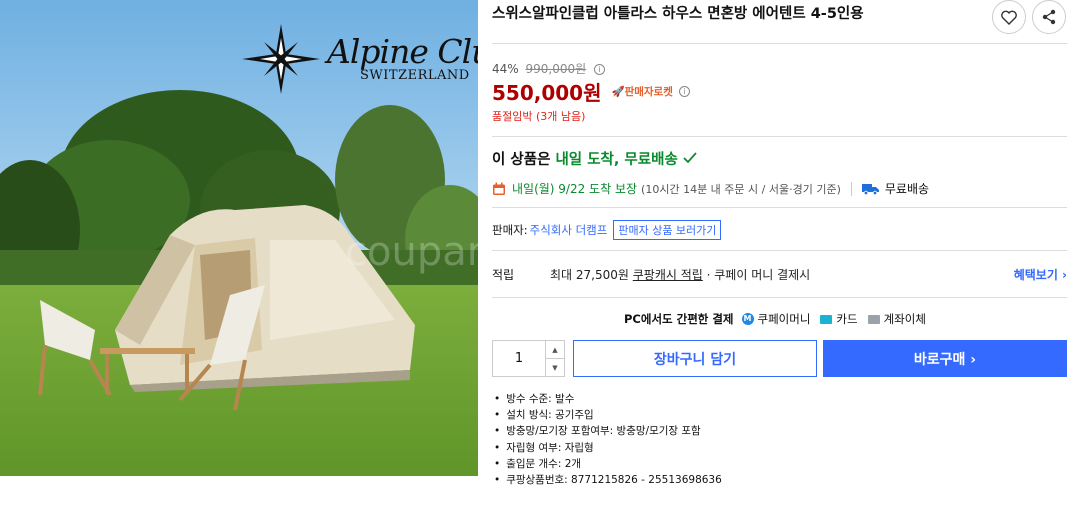 This screenshot has height=514, width=1080. Describe the element at coordinates (756, 275) in the screenshot. I see `reward-text-post: · 쿠페이 머니 결제시` at that location.